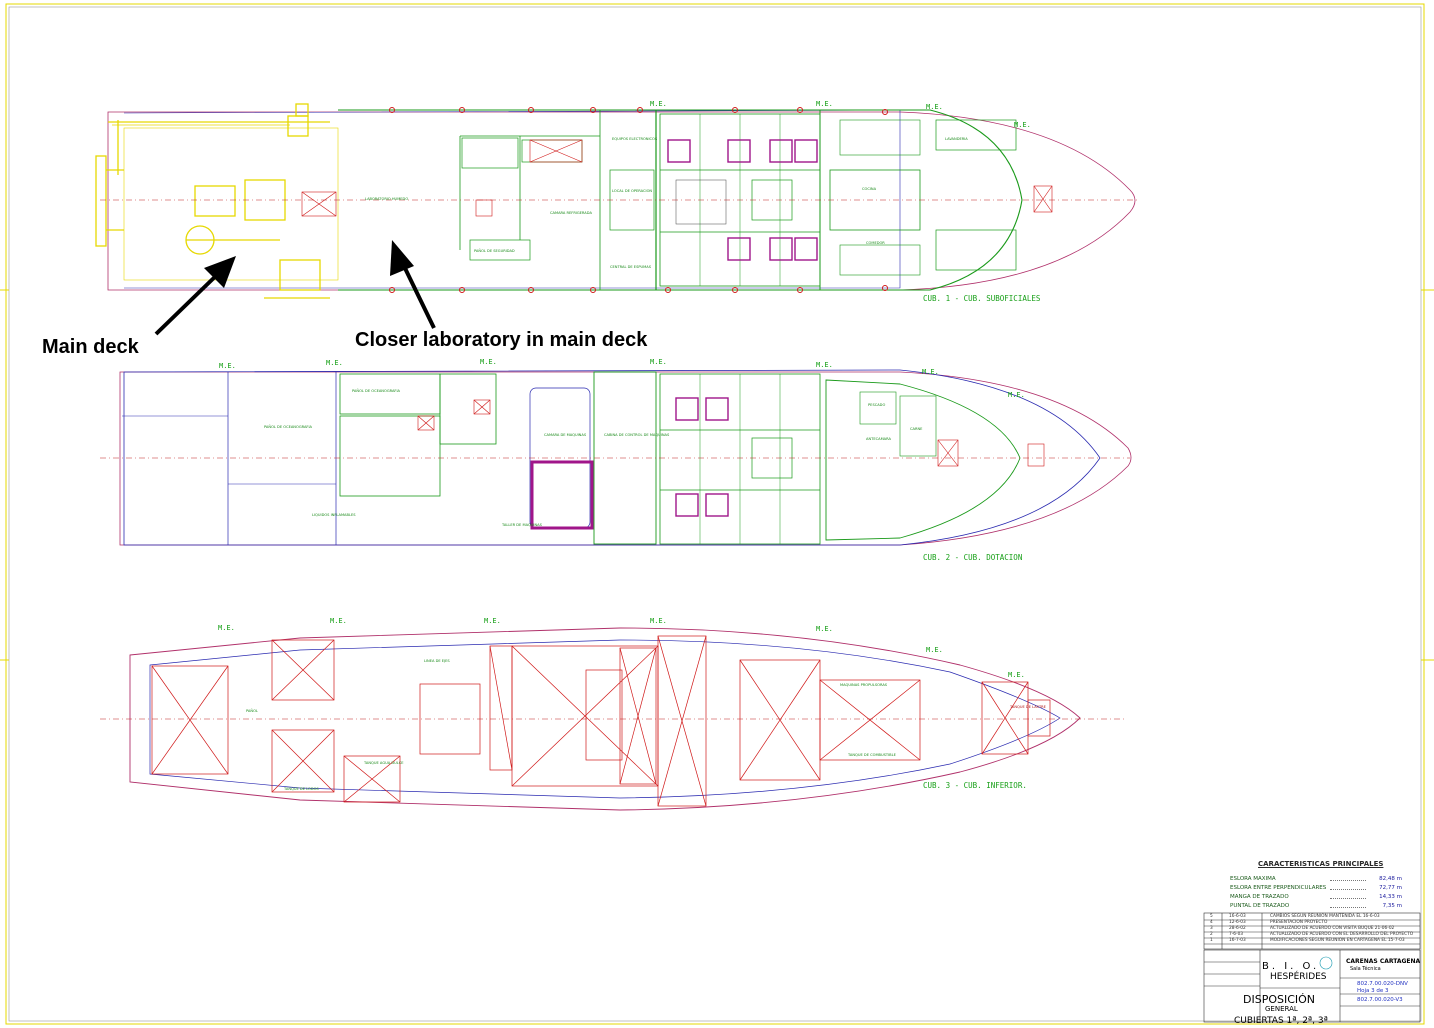 This screenshot has width=1434, height=1028. I want to click on spec-value: 72,77 m, so click(1390, 888).